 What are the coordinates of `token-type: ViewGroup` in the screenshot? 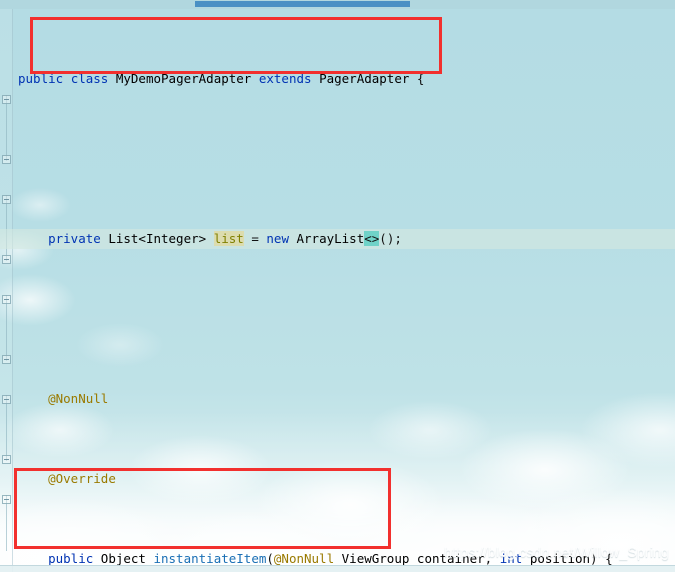 It's located at (375, 558).